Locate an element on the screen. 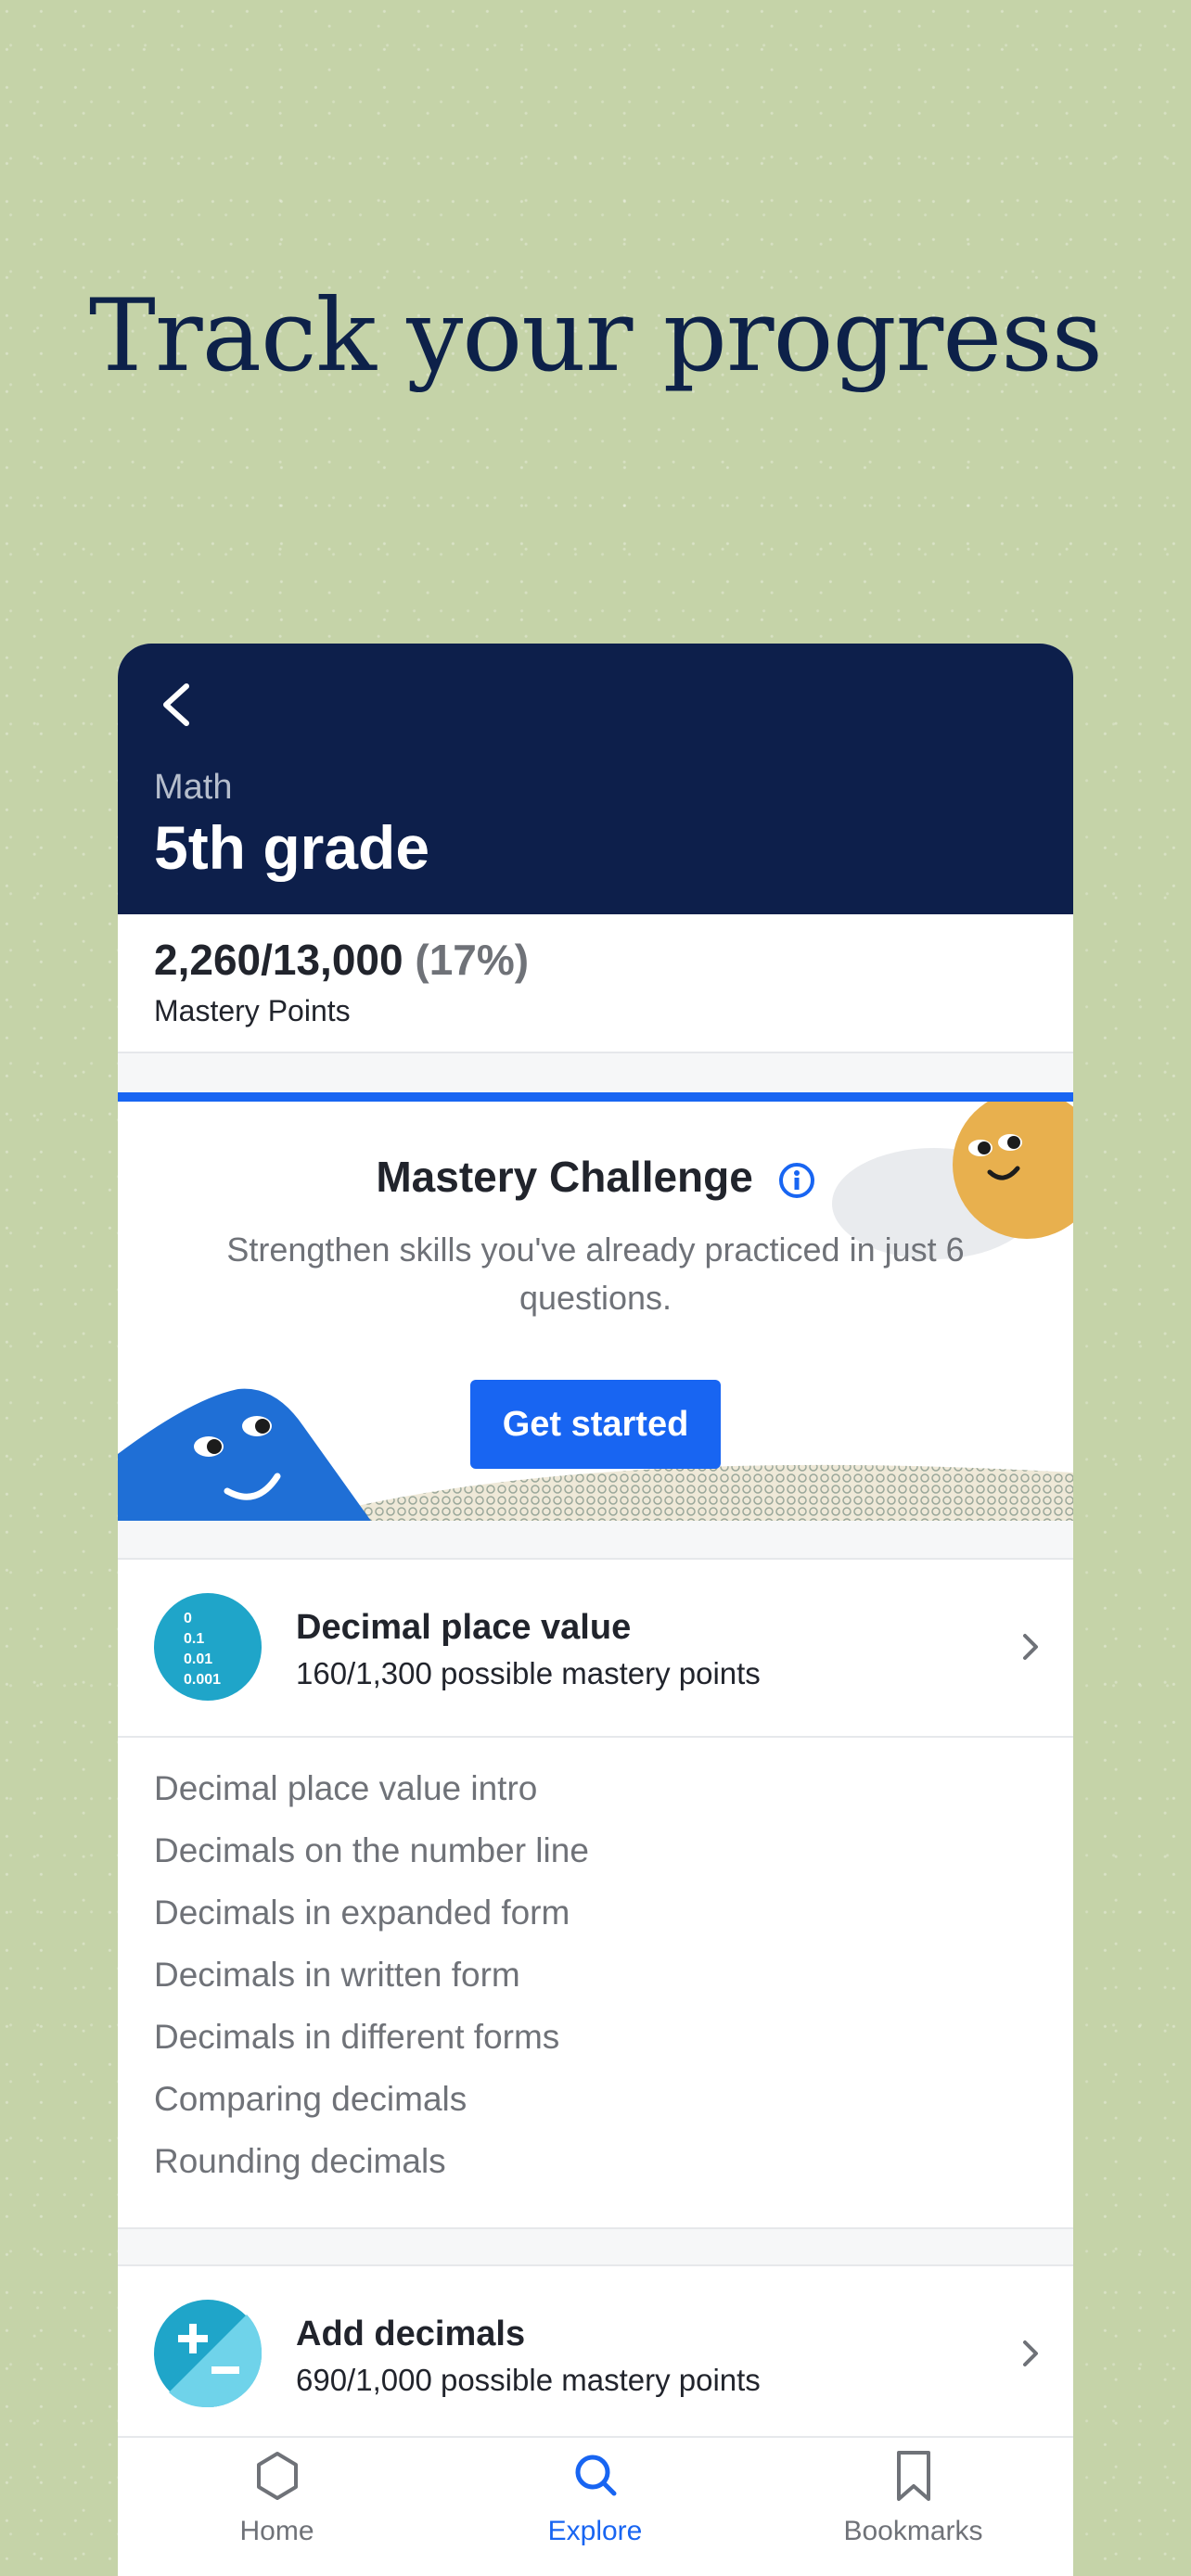  add-decimals-icon is located at coordinates (208, 2353).